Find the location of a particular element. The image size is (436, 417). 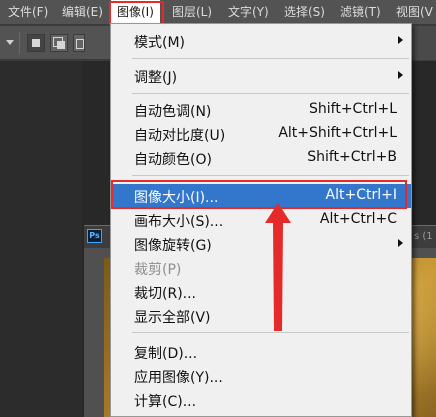

menu-item-label: 裁剪(P) is located at coordinates (158, 270).